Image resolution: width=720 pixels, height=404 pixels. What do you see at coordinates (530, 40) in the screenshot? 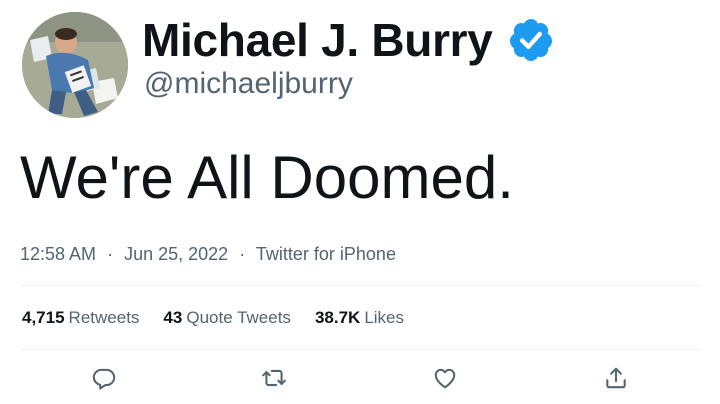
I see `verified-badge-icon` at bounding box center [530, 40].